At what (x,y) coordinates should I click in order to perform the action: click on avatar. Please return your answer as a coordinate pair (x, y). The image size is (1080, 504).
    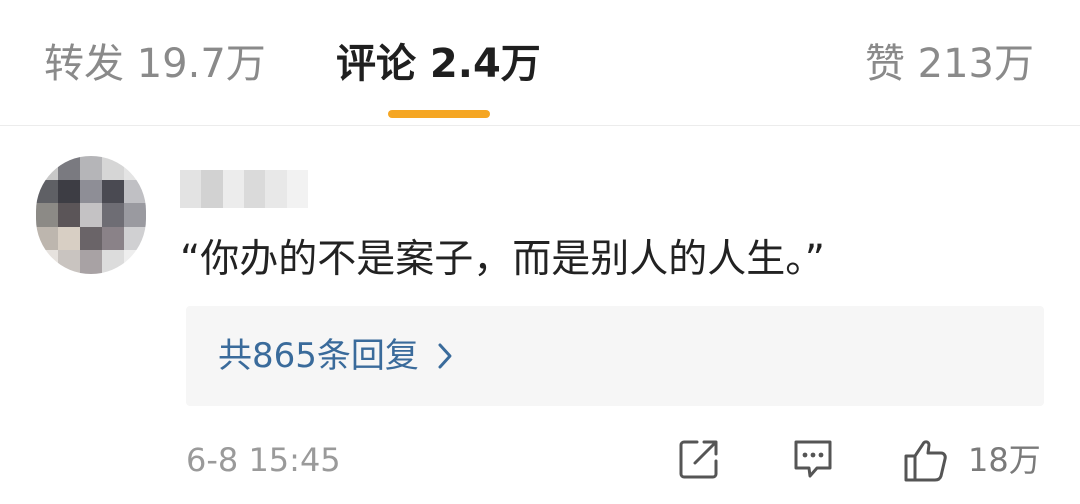
    Looking at the image, I should click on (91, 215).